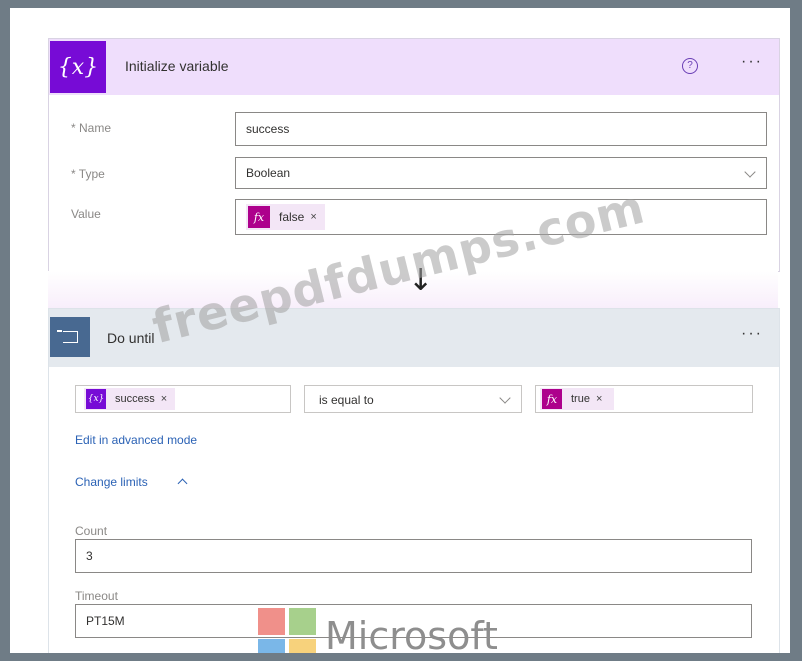 This screenshot has height=661, width=802. I want to click on microsoft-logo-icon, so click(287, 630).